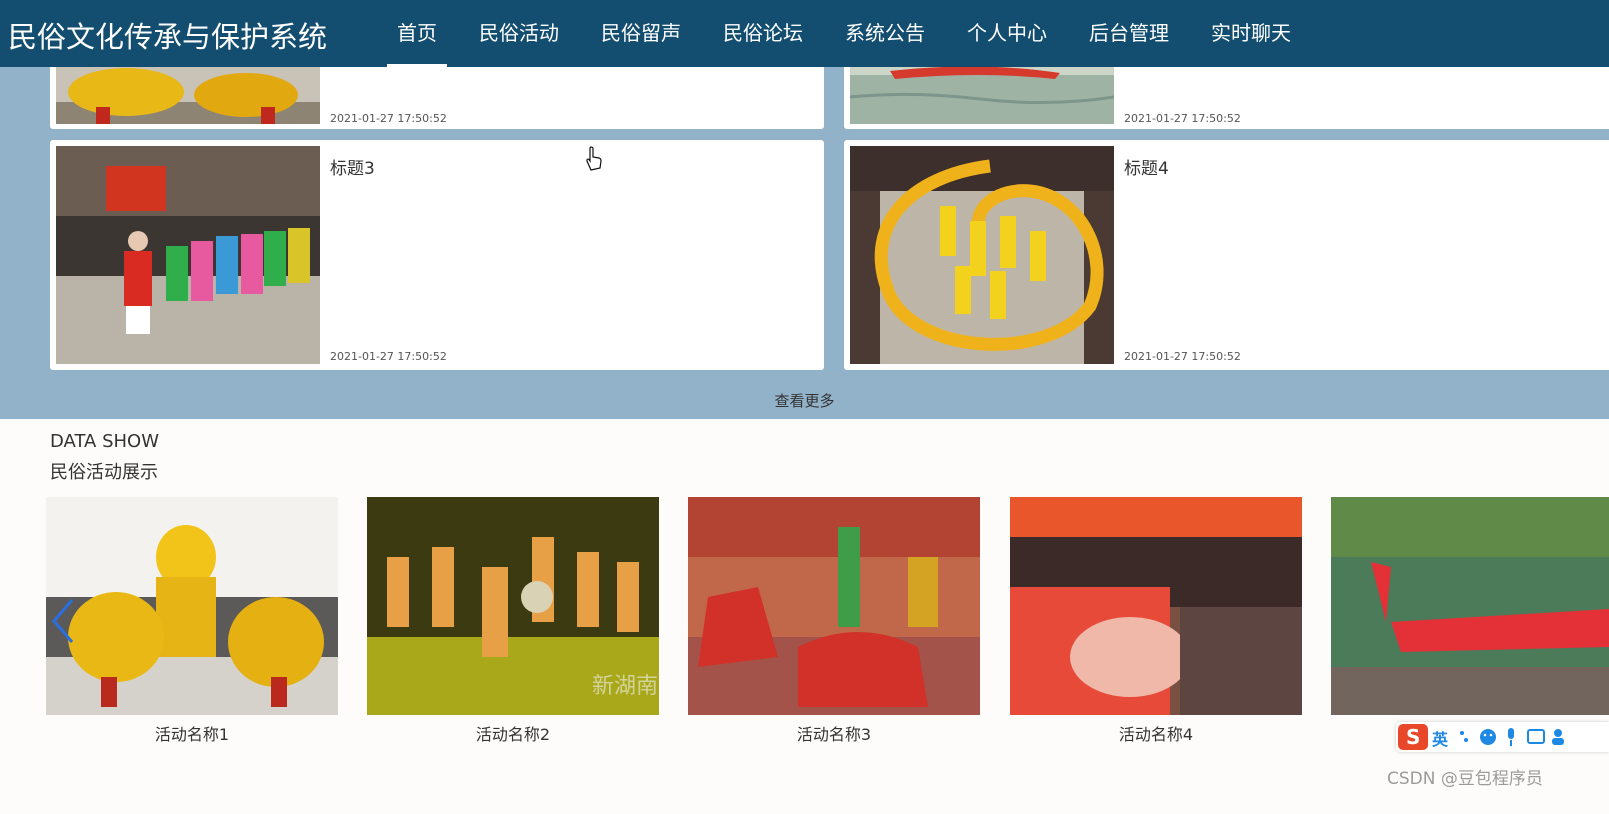 Image resolution: width=1609 pixels, height=814 pixels. I want to click on section-title: DATA SHOW, so click(105, 441).